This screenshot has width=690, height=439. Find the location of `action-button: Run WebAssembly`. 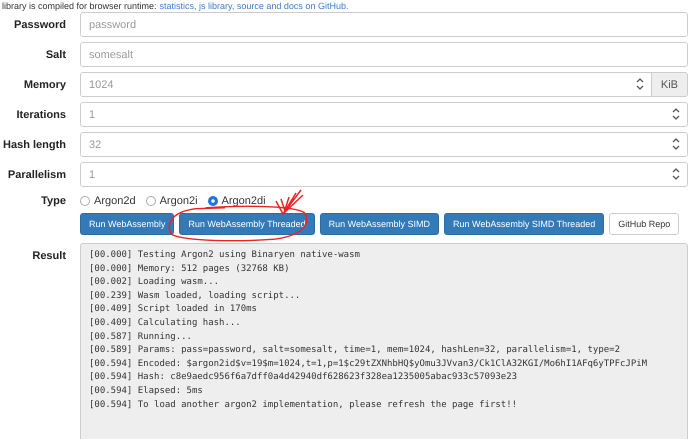

action-button: Run WebAssembly is located at coordinates (127, 224).